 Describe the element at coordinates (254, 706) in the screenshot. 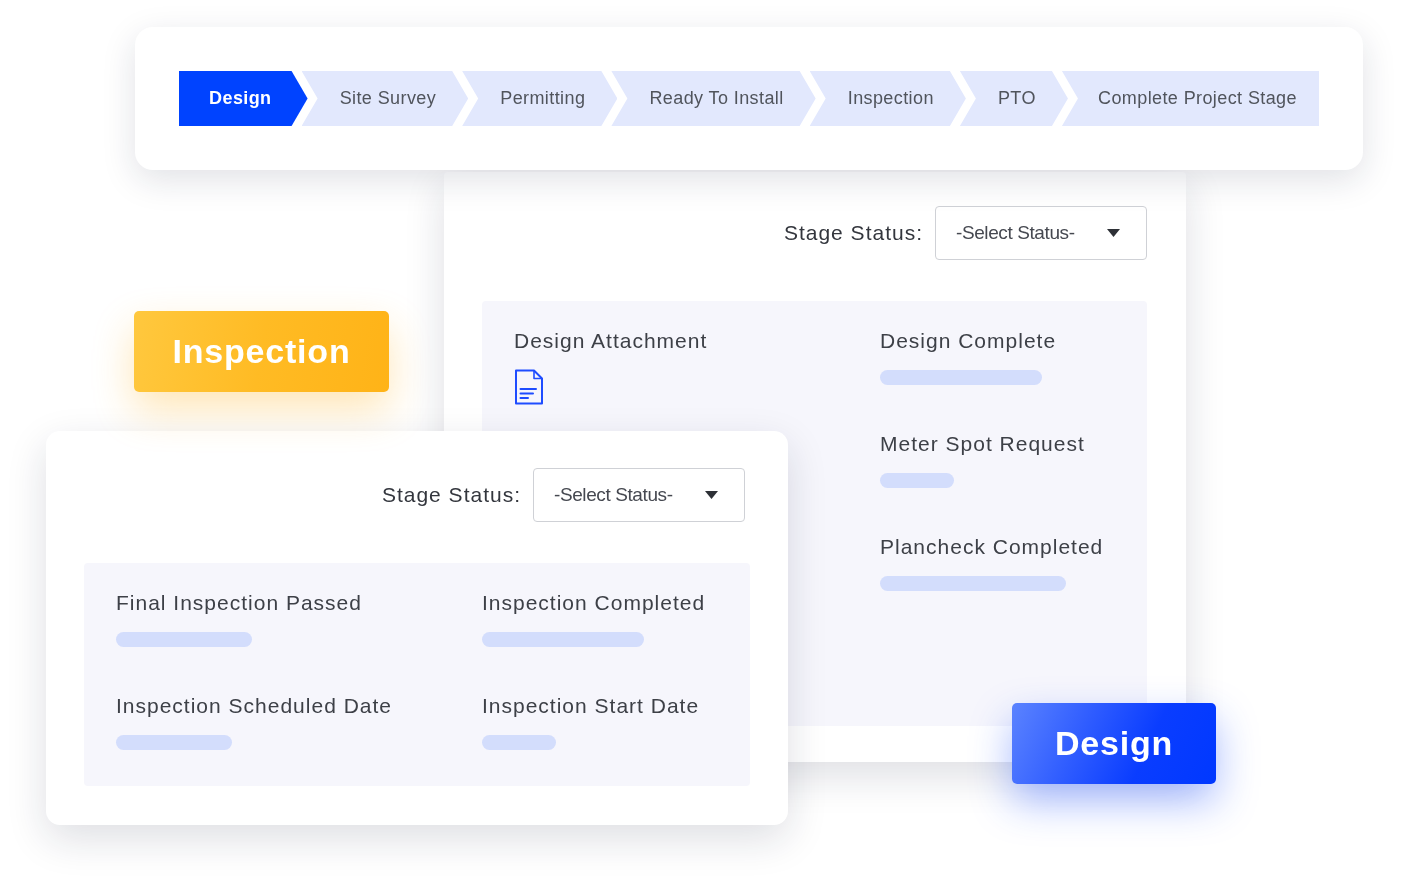

I see `field-label: Inspection Scheduled Date` at that location.